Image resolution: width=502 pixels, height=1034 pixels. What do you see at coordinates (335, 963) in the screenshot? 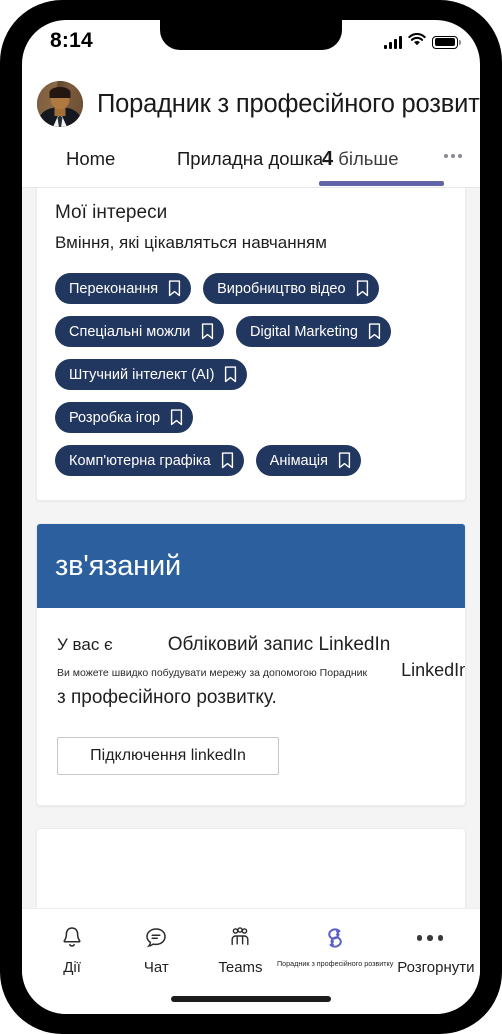
I see `nav-label-career-coach: Порадник з професійного розвитку` at bounding box center [335, 963].